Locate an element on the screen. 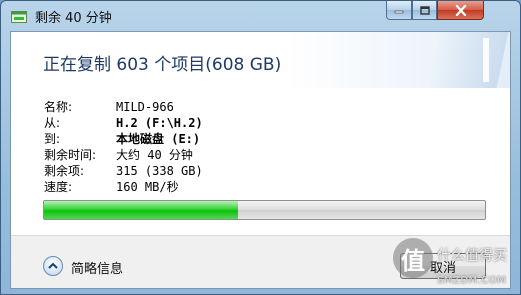  maximize-icon is located at coordinates (424, 10).